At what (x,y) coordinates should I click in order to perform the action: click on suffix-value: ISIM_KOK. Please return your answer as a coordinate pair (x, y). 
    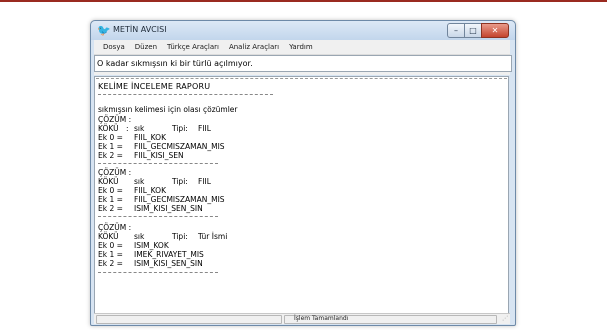
    Looking at the image, I should click on (151, 245).